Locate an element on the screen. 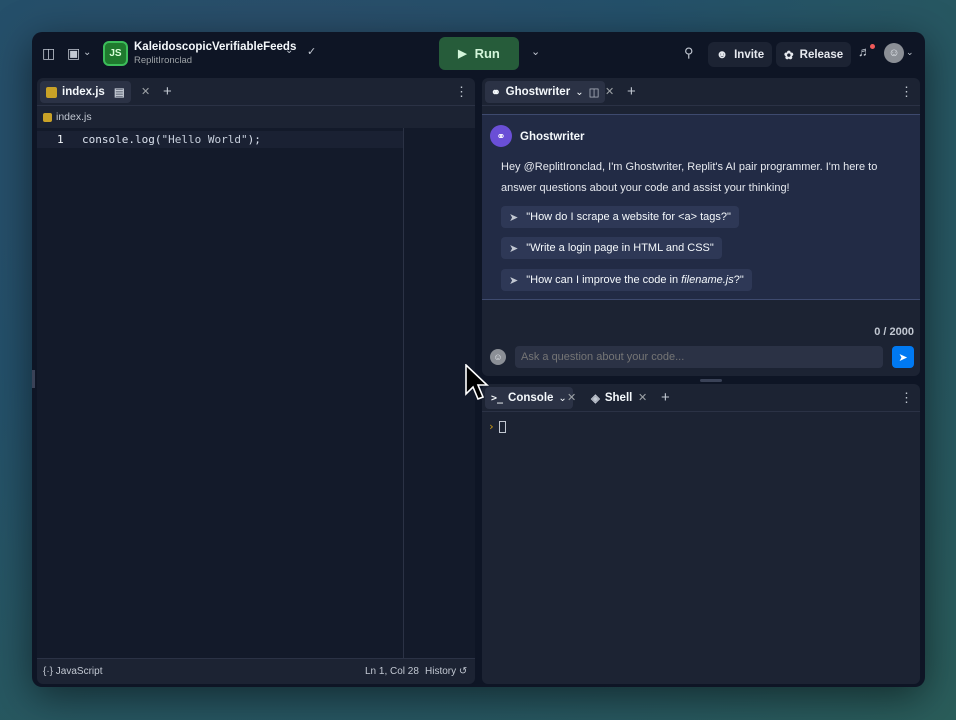 The height and width of the screenshot is (720, 956). code-string: "Hello World" is located at coordinates (204, 139).